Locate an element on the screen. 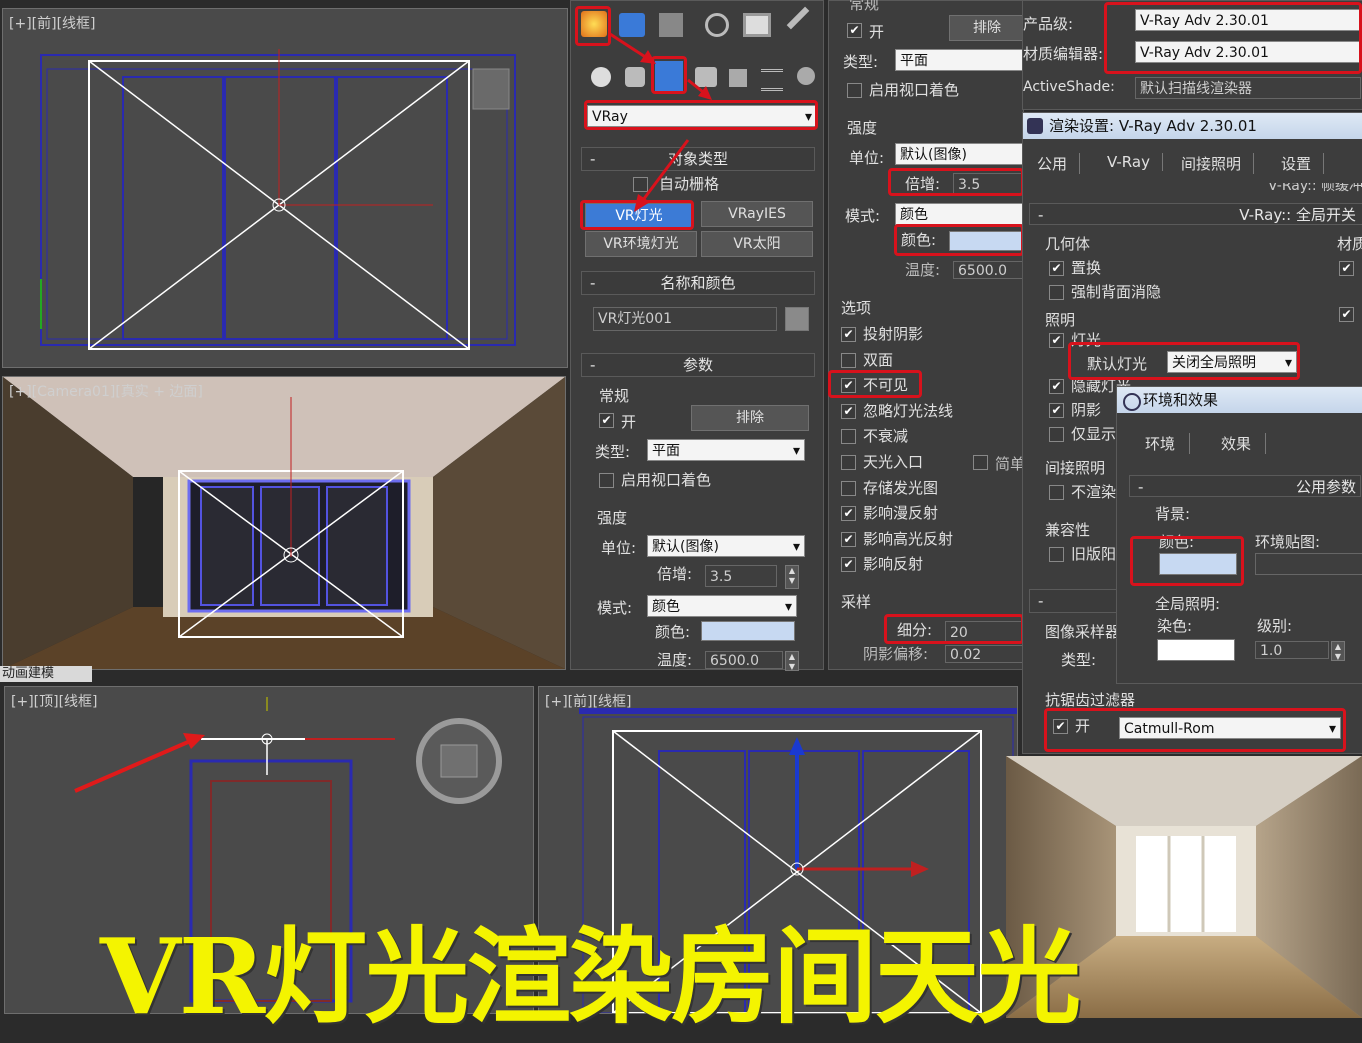 Image resolution: width=1362 pixels, height=1043 pixels. backface-checkbox is located at coordinates (1056, 292).